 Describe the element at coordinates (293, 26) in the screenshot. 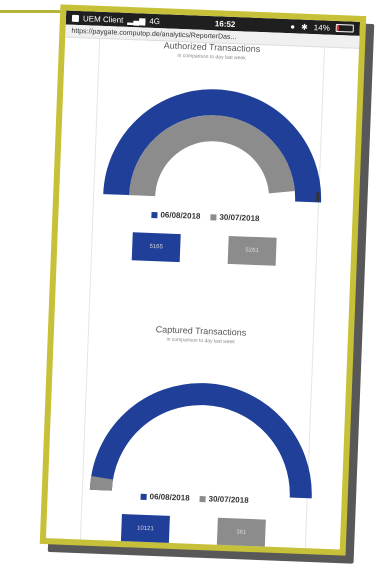

I see `location-icon: ●` at that location.